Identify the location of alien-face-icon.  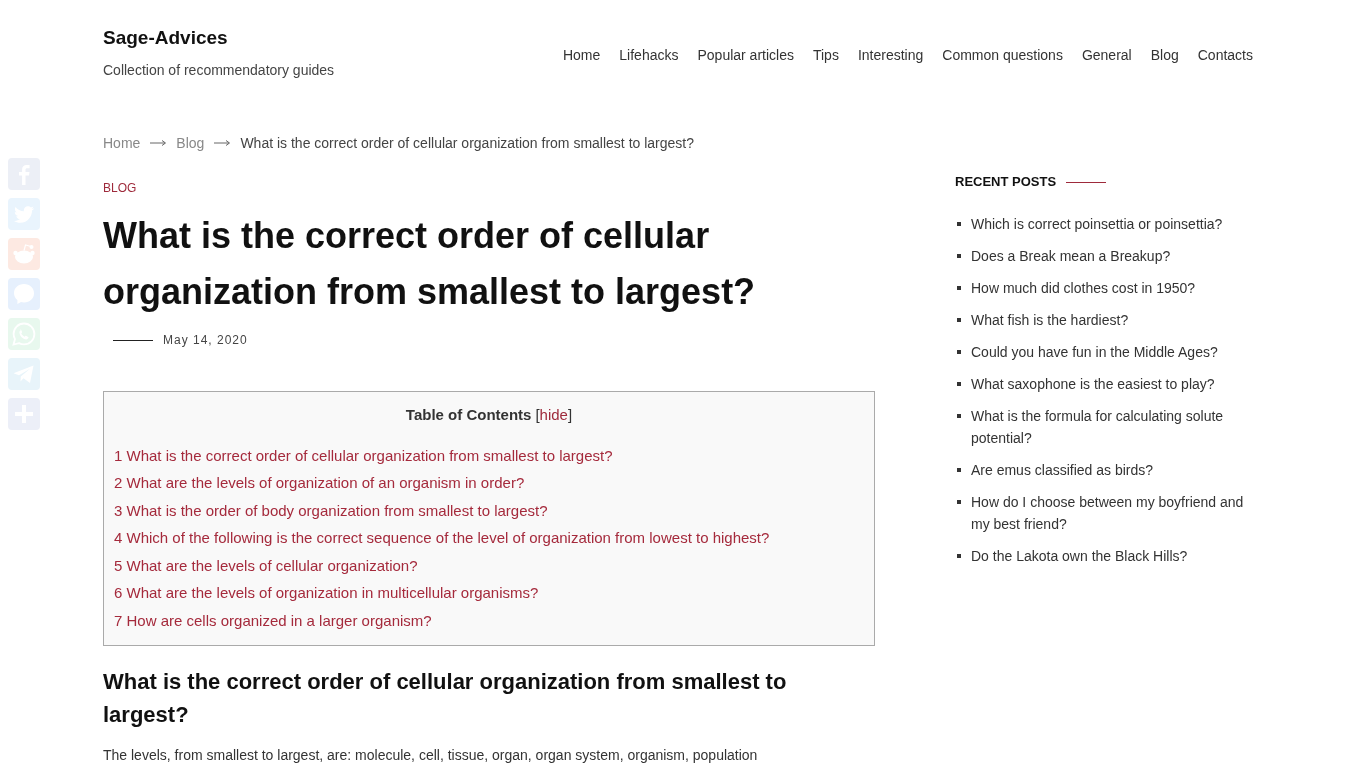
(24, 254).